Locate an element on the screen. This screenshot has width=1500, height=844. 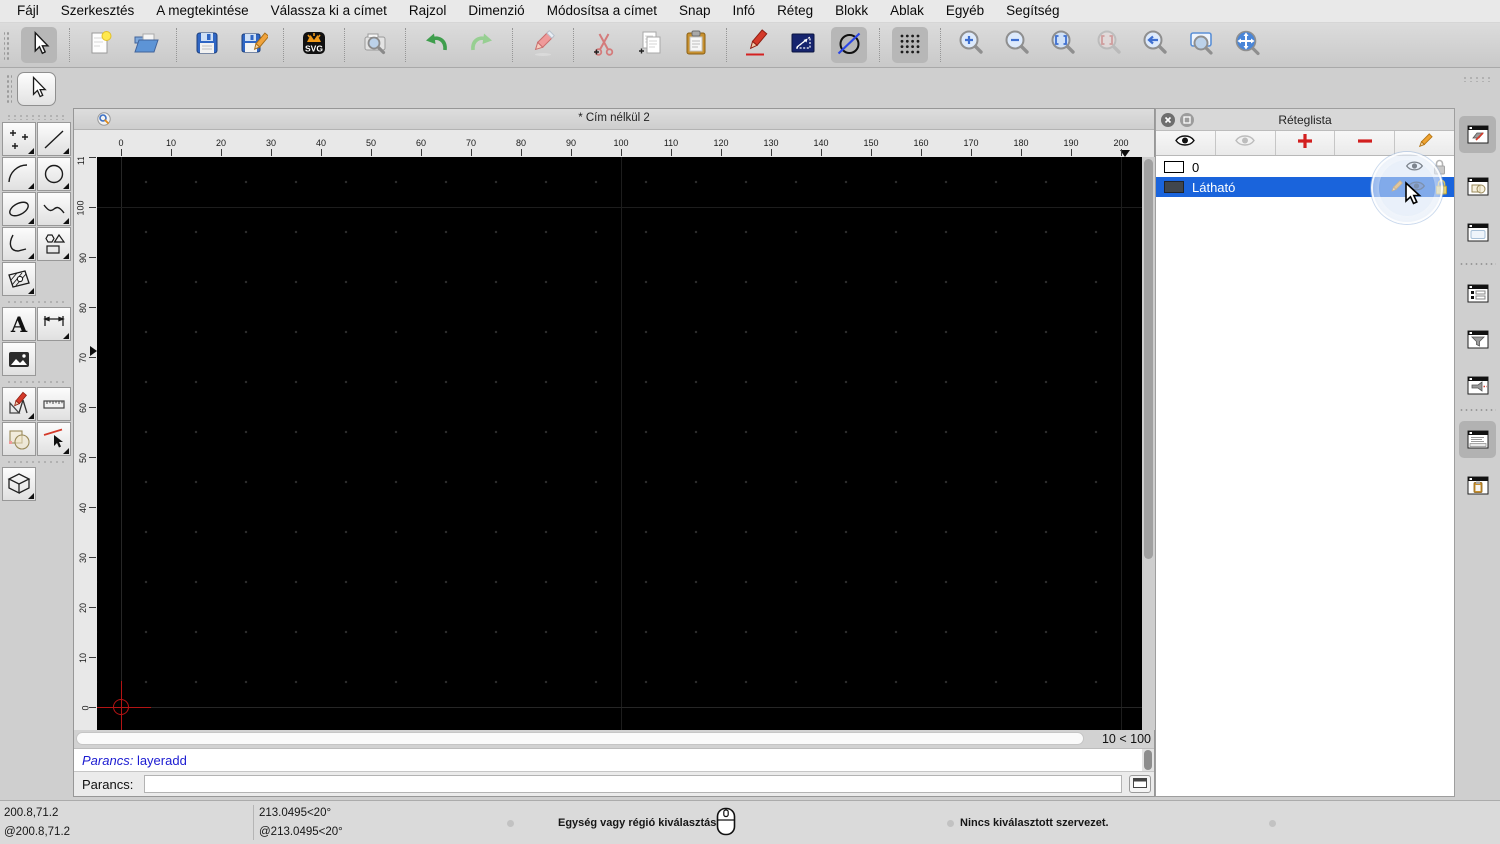
selection-filter-panel-button is located at coordinates (1477, 339).